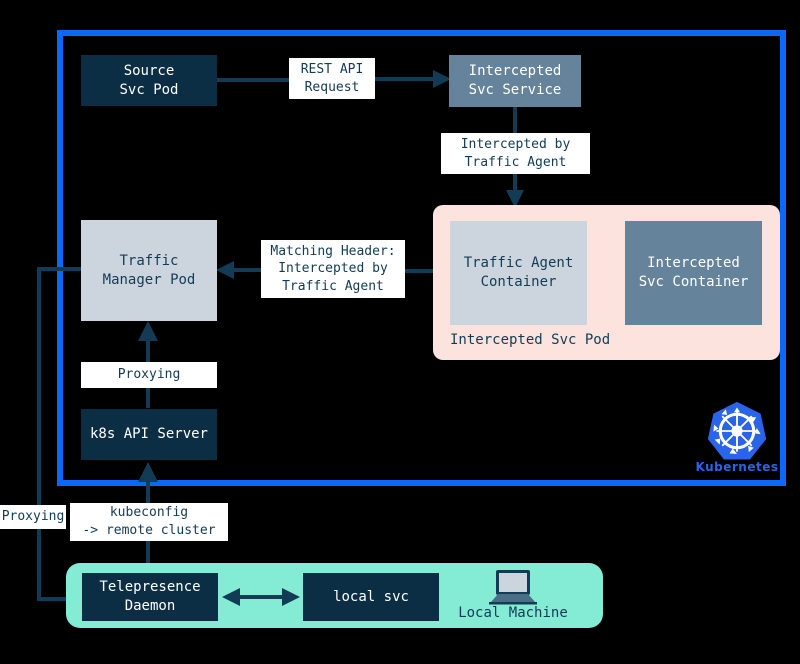  What do you see at coordinates (515, 153) in the screenshot?
I see `label-intercepted-by-traffic-agent: Intercepted by Traffic Agent` at bounding box center [515, 153].